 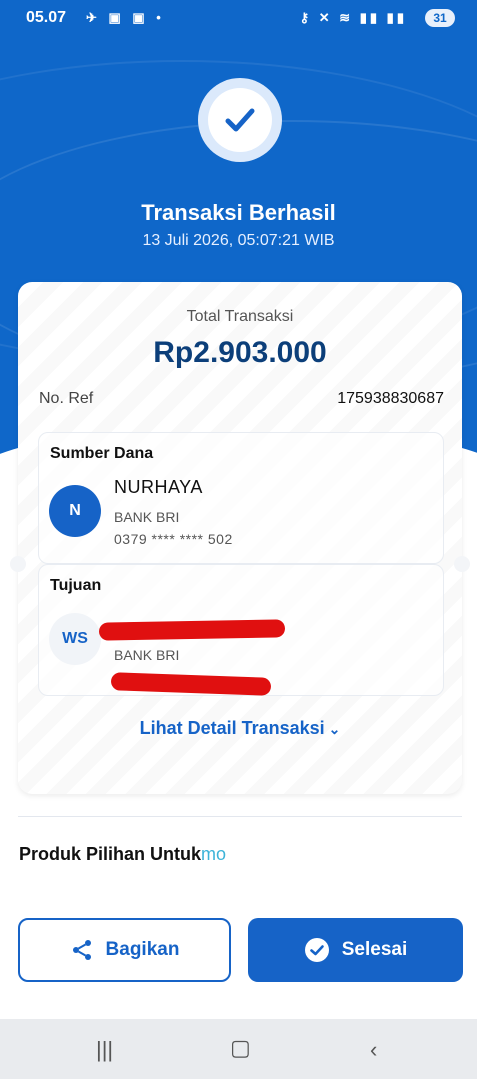 What do you see at coordinates (75, 511) in the screenshot?
I see `source-avatar: N` at bounding box center [75, 511].